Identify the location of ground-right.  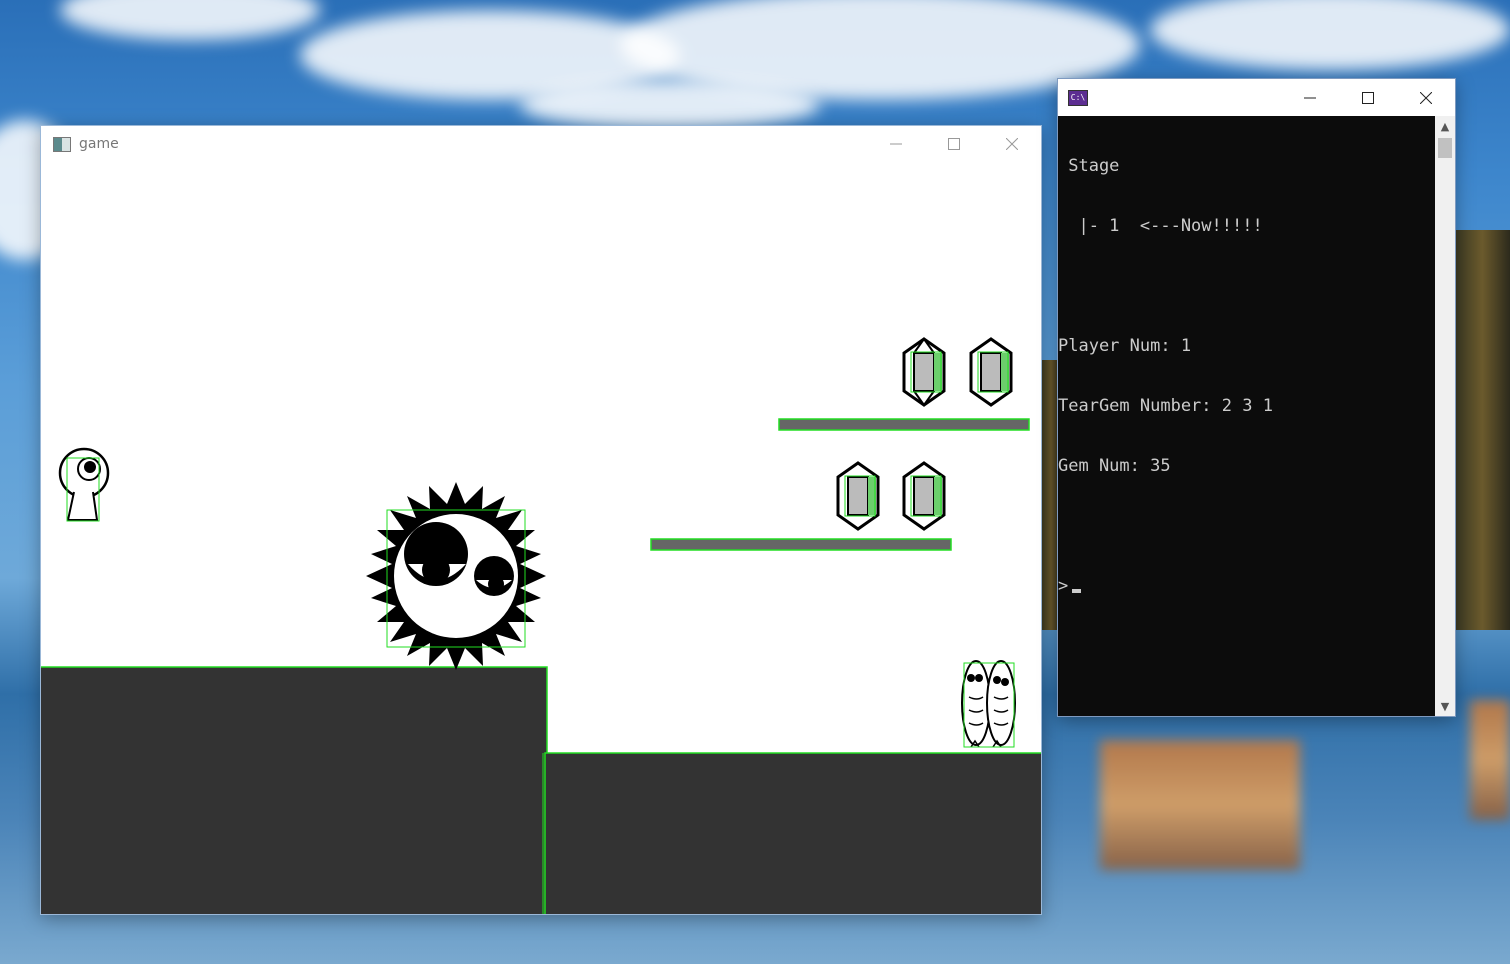
(793, 833).